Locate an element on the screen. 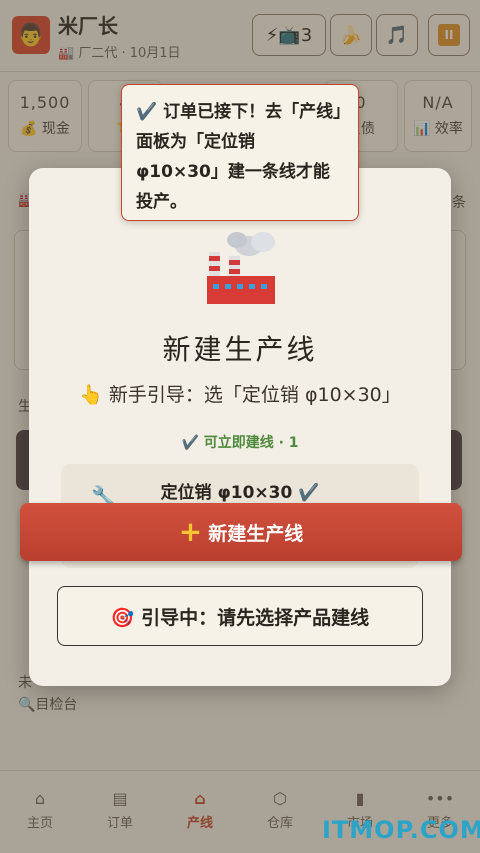 Image resolution: width=480 pixels, height=853 pixels. guide-tooltip: ✔️ 订单已接下！去「产线」面板为「定位销 φ10×30」建一条线才能投产。 is located at coordinates (240, 152).